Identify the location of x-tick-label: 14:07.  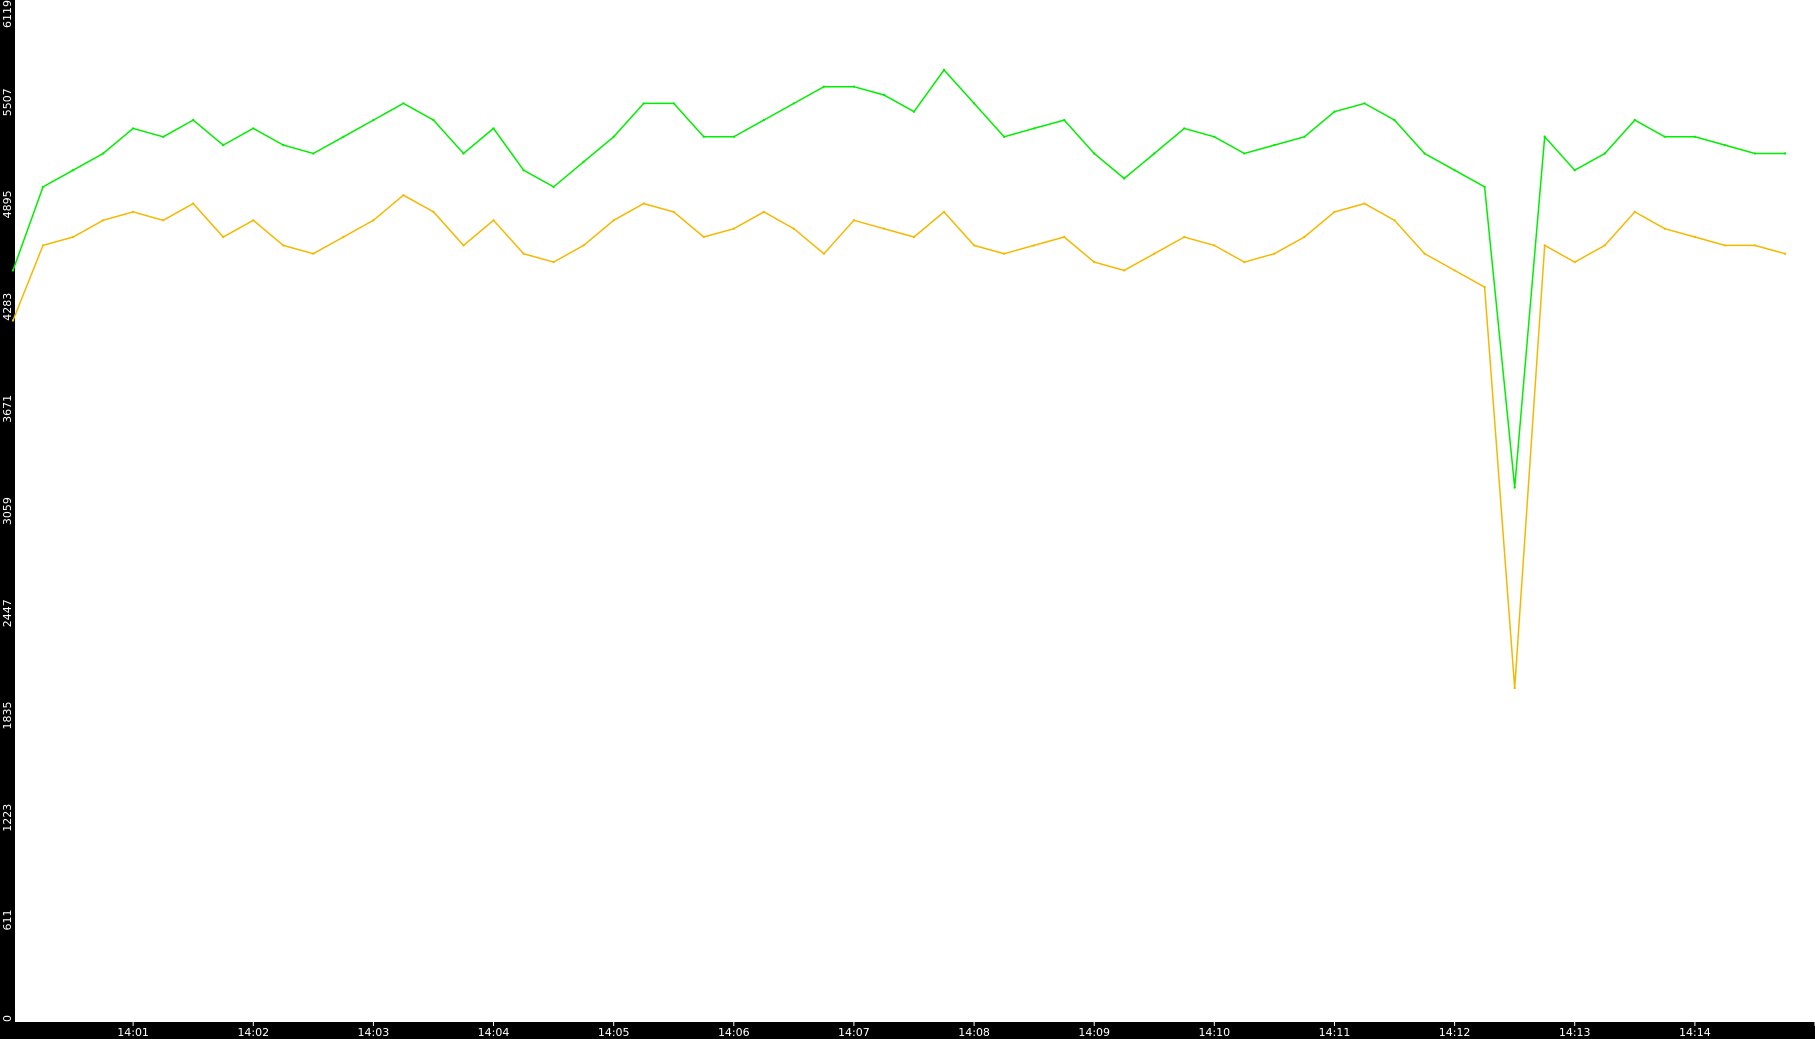
(854, 1032).